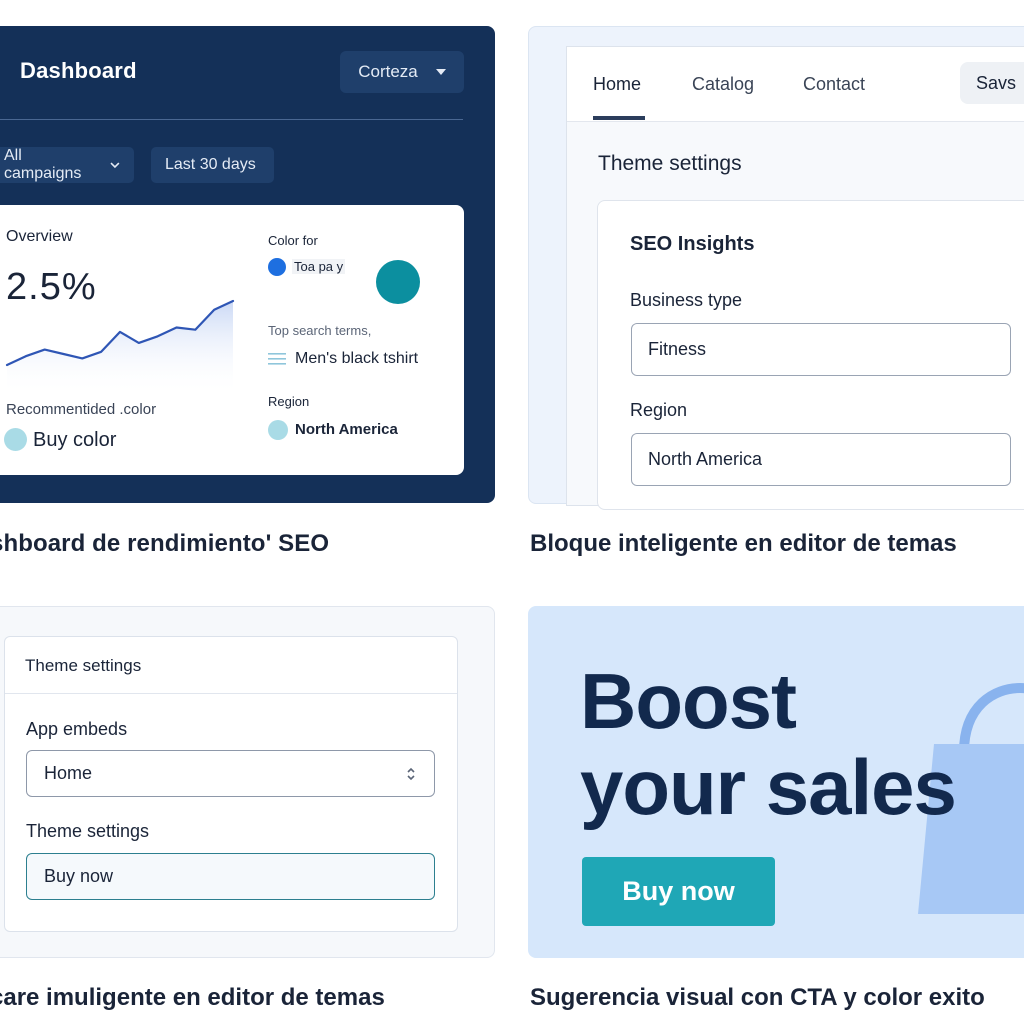 Image resolution: width=1024 pixels, height=1024 pixels. Describe the element at coordinates (686, 300) in the screenshot. I see `business-type-label: Business type` at that location.